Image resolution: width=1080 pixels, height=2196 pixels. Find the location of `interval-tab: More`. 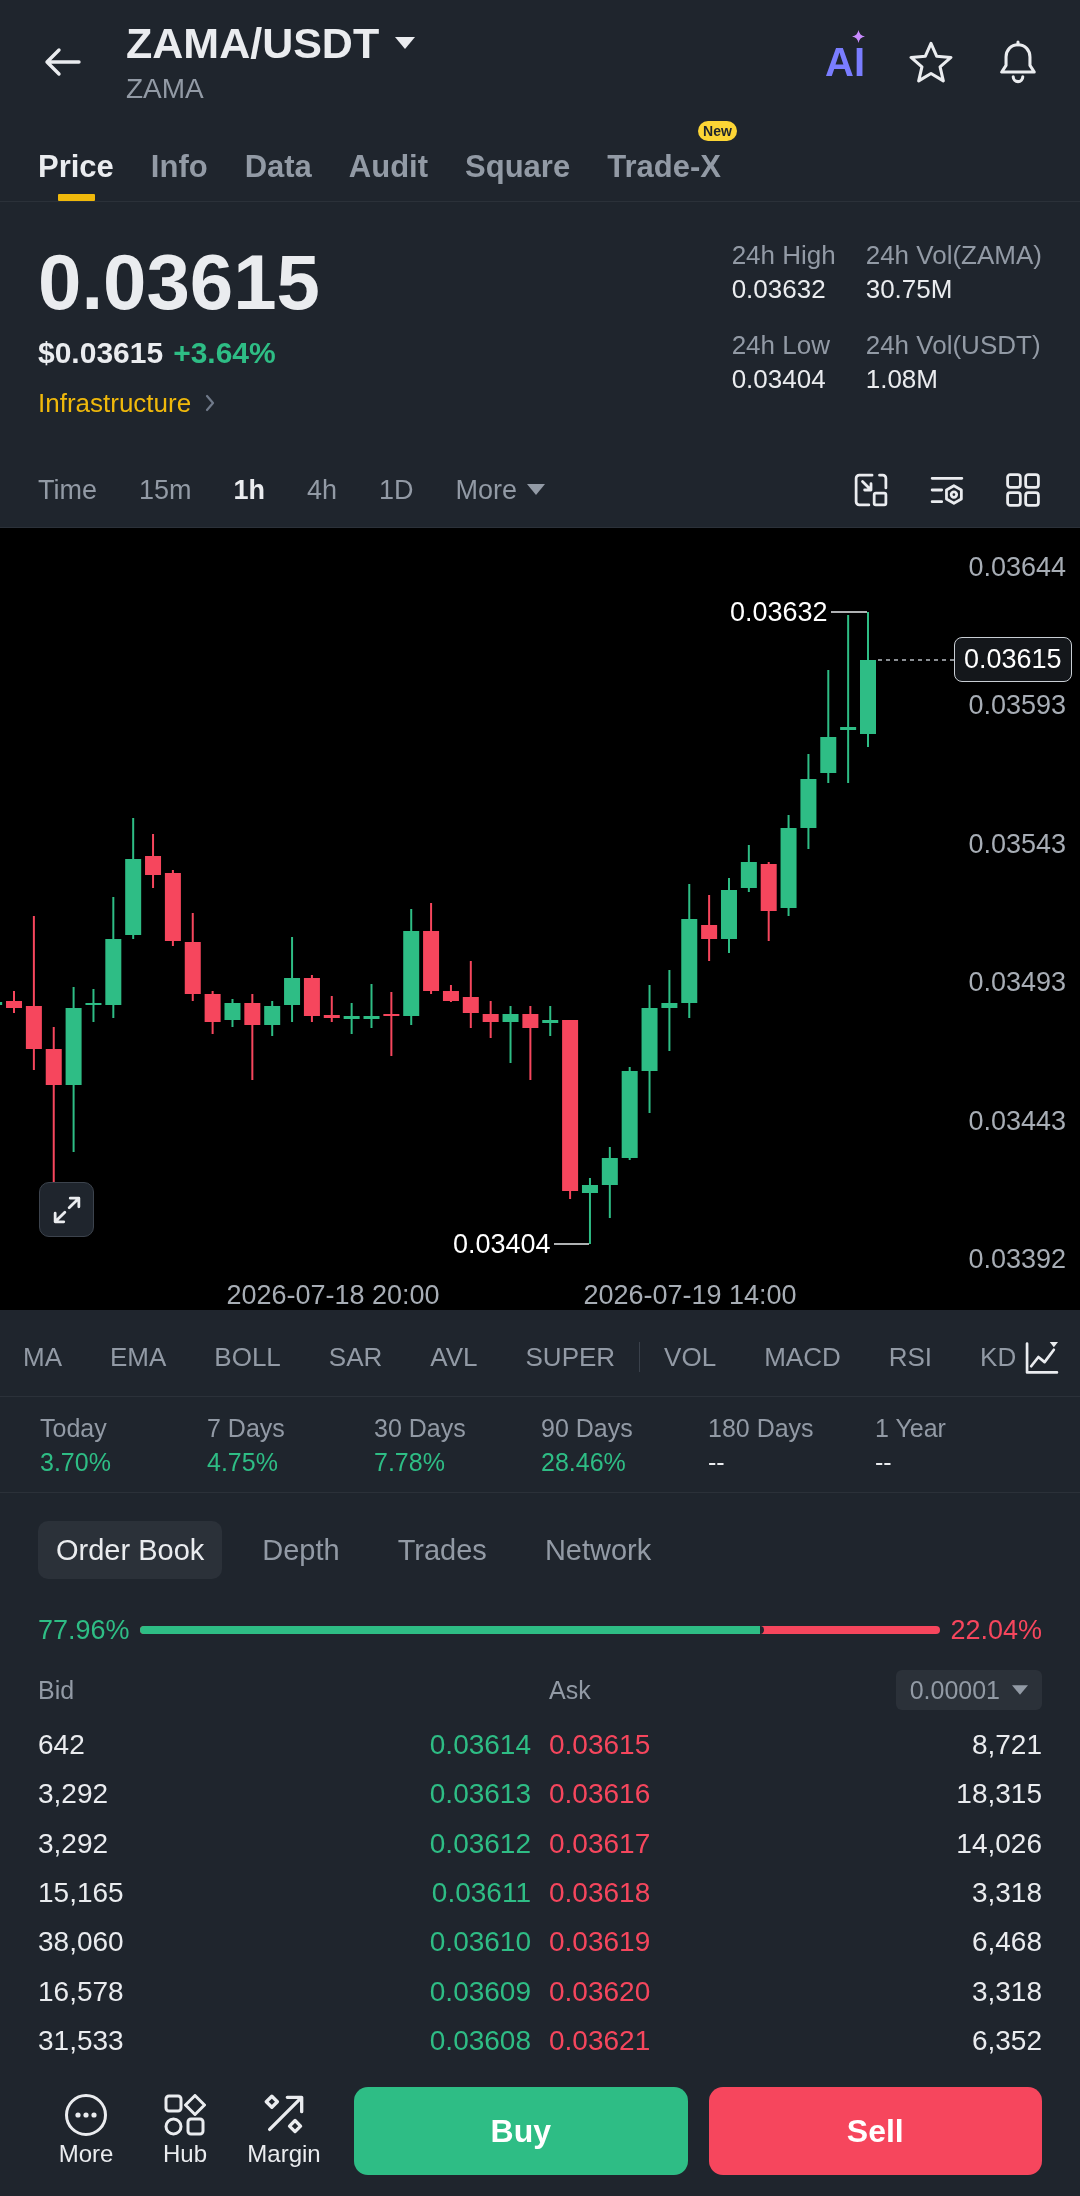

interval-tab: More is located at coordinates (500, 489).